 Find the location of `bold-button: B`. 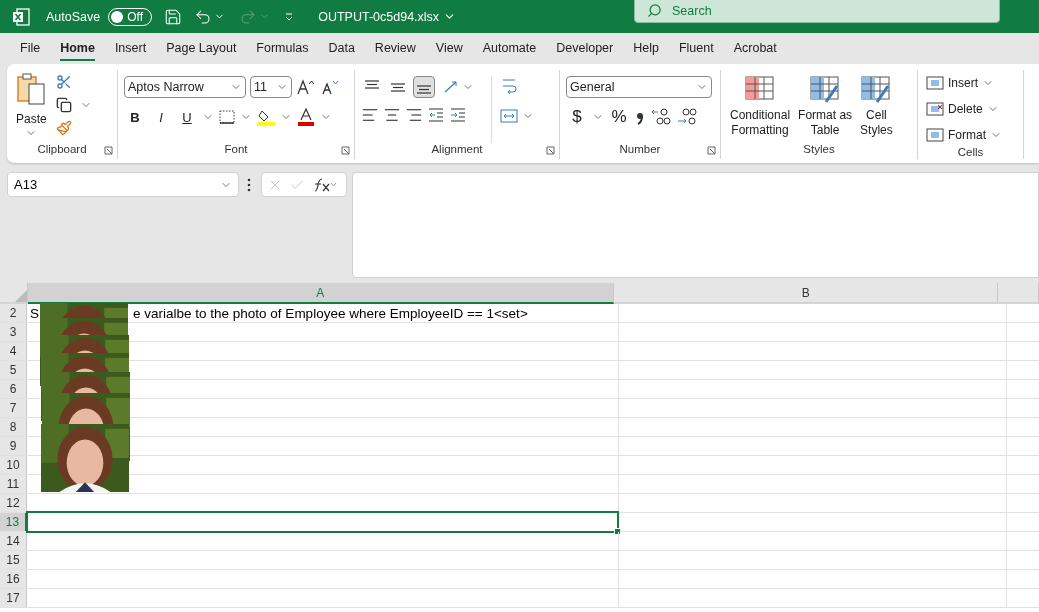

bold-button: B is located at coordinates (135, 117).